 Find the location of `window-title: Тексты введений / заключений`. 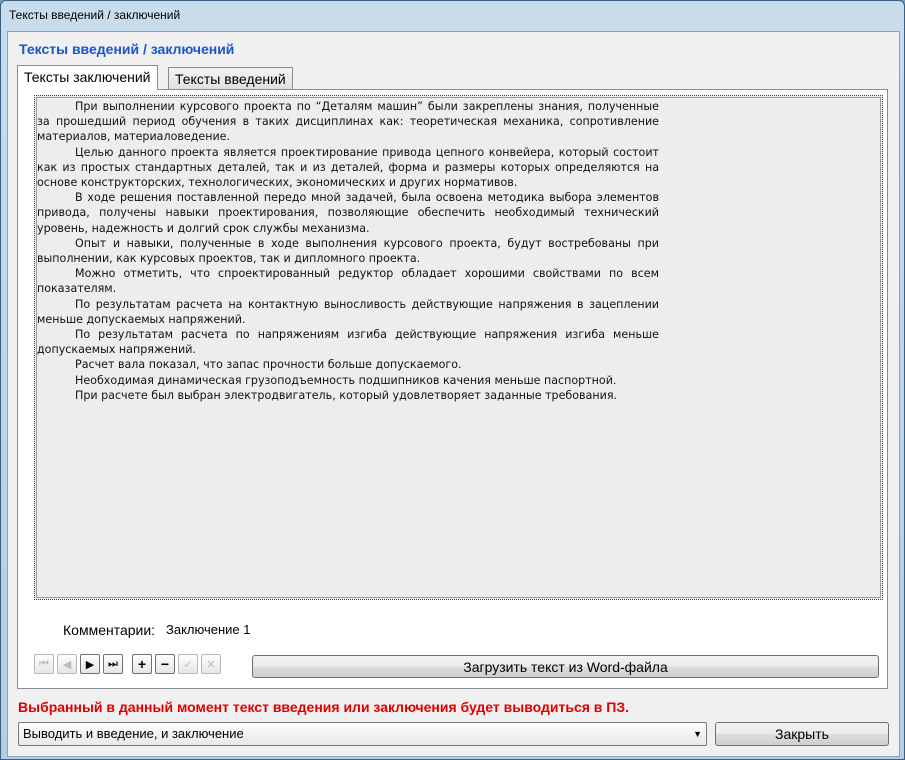

window-title: Тексты введений / заключений is located at coordinates (95, 15).